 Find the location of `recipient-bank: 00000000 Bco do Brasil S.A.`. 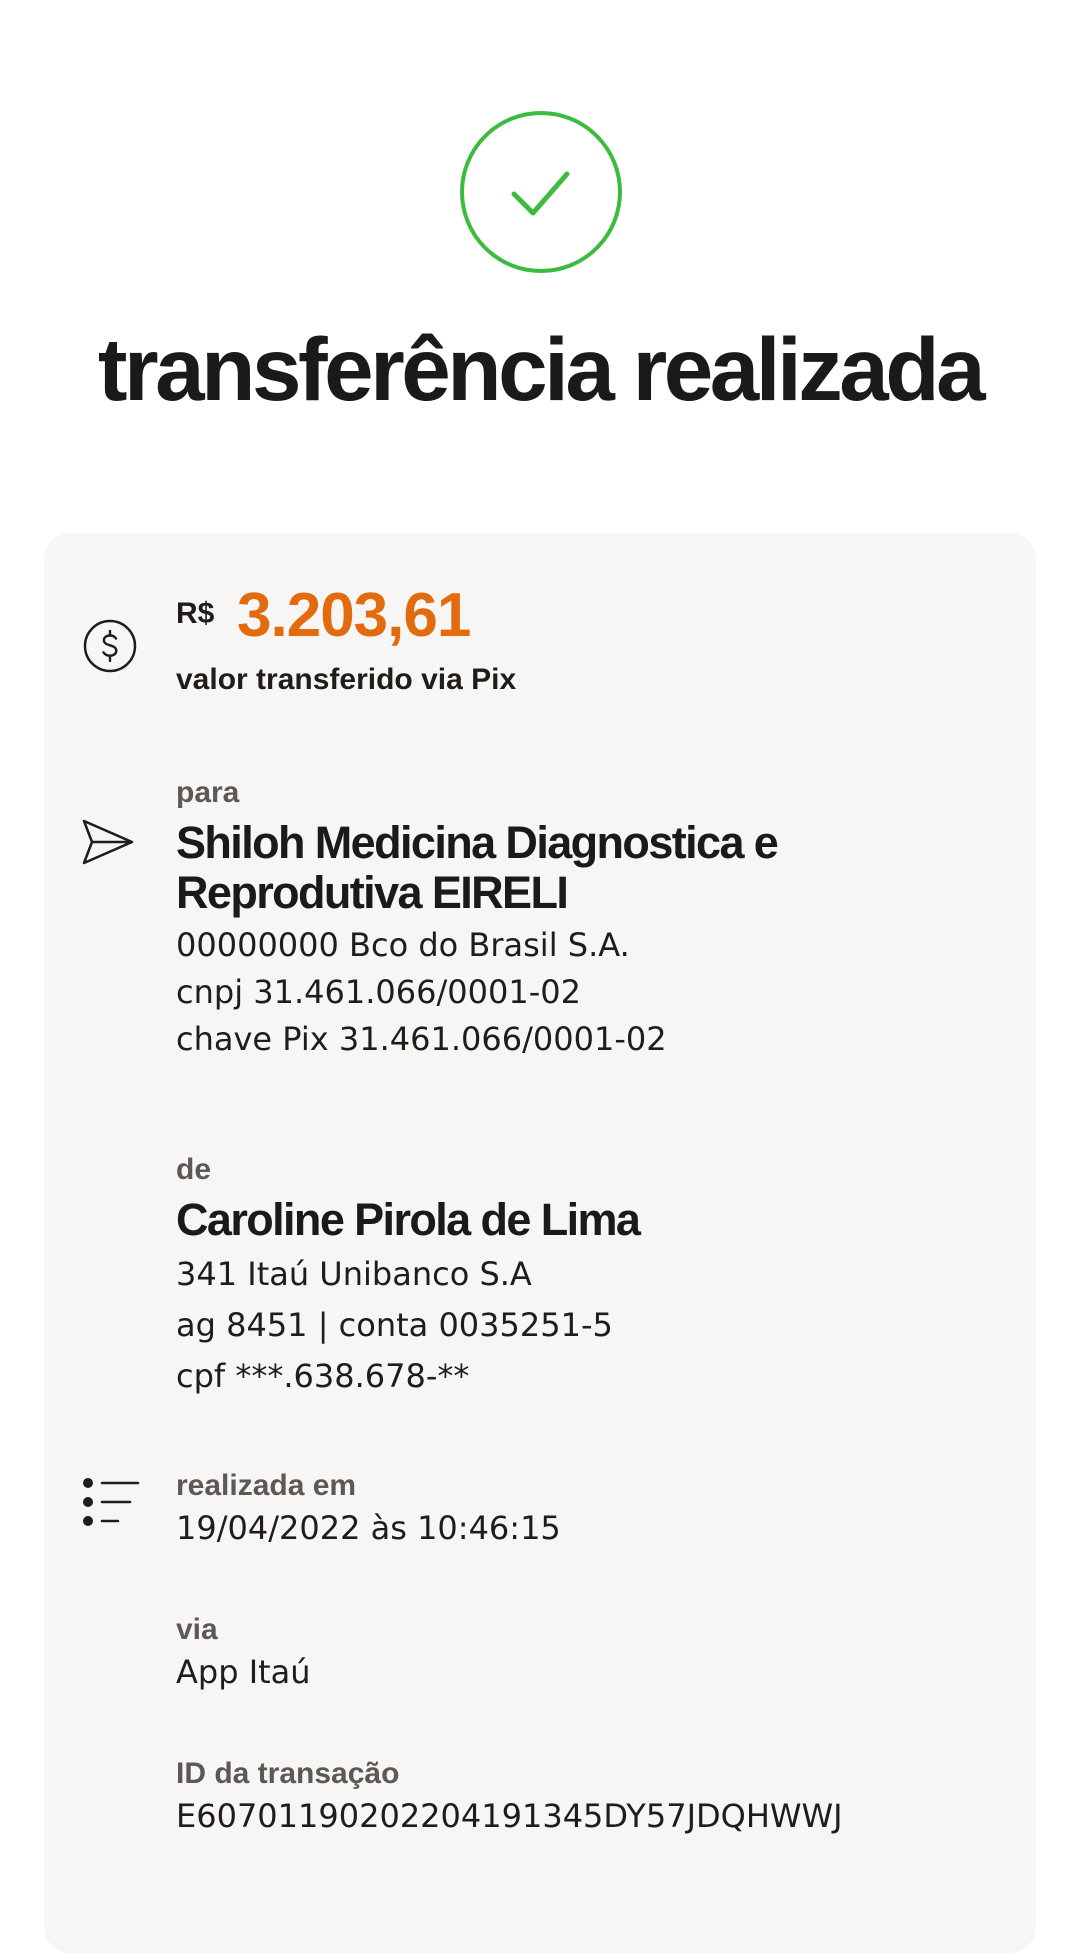

recipient-bank: 00000000 Bco do Brasil S.A. is located at coordinates (403, 945).